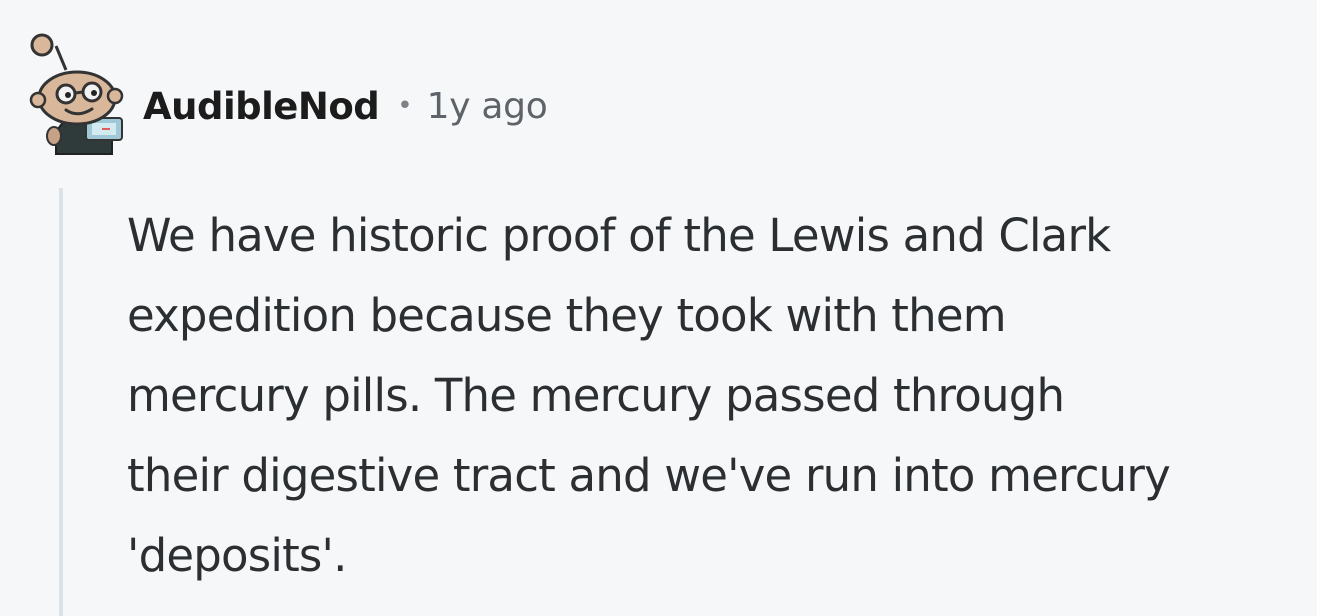 This screenshot has height=616, width=1317. I want to click on comment-header: AudibleNod • 1y ago, so click(345, 106).